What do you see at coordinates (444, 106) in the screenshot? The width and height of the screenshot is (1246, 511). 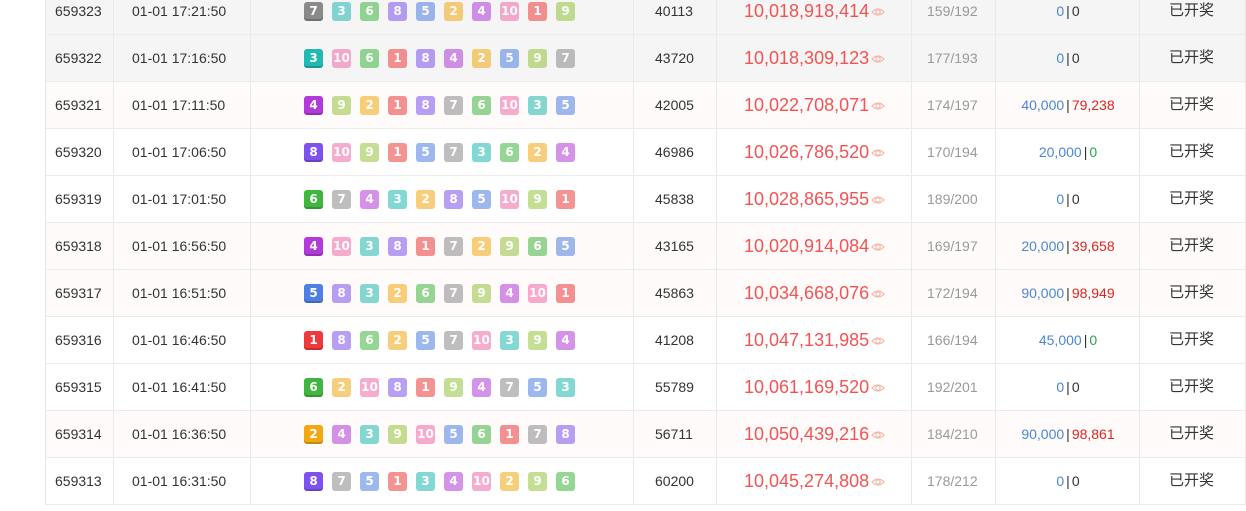 I see `result-balls: 4 9 2 1 8 7 6 10 3 5` at bounding box center [444, 106].